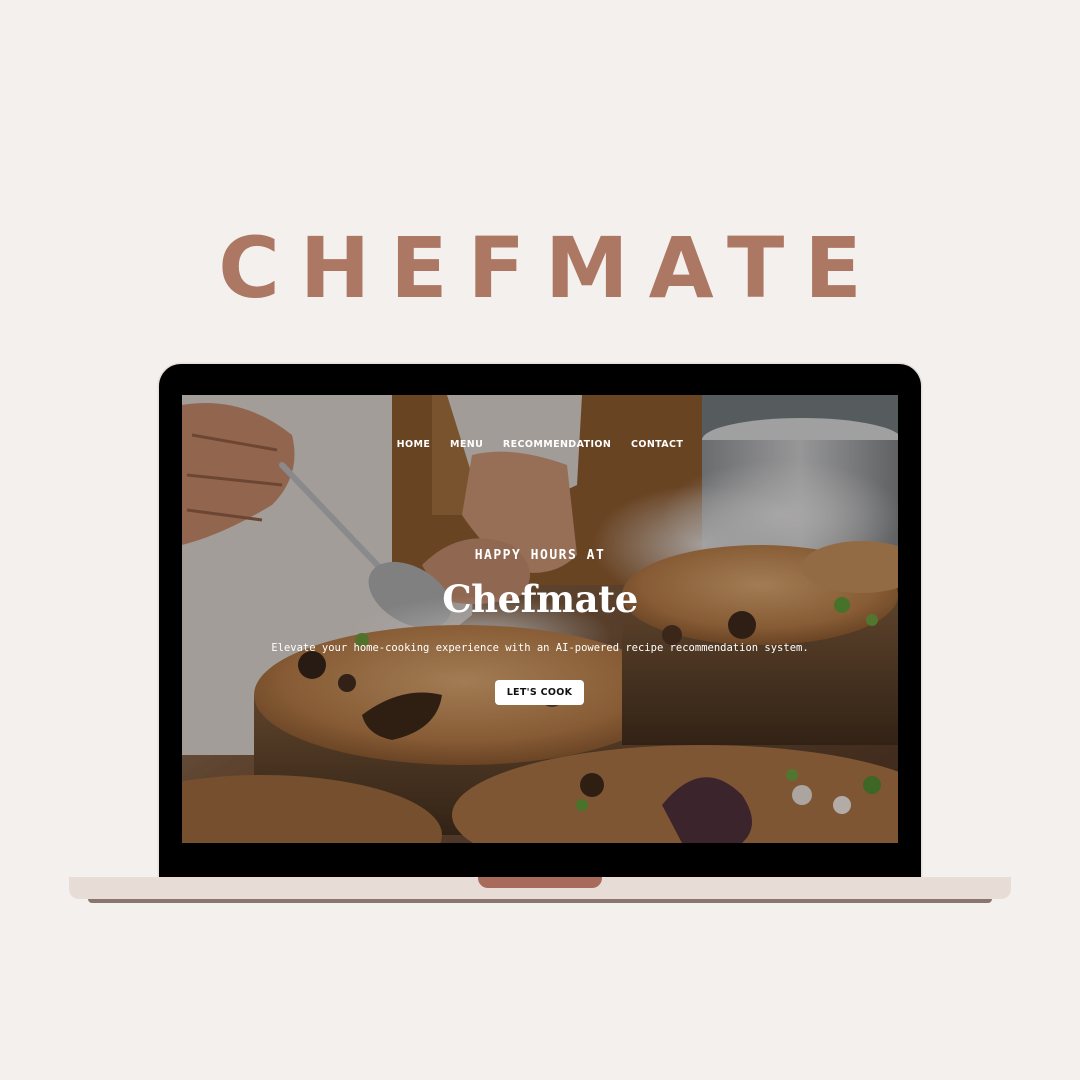 Image resolution: width=1080 pixels, height=1080 pixels. Describe the element at coordinates (540, 599) in the screenshot. I see `hero-title: Chefmate` at that location.